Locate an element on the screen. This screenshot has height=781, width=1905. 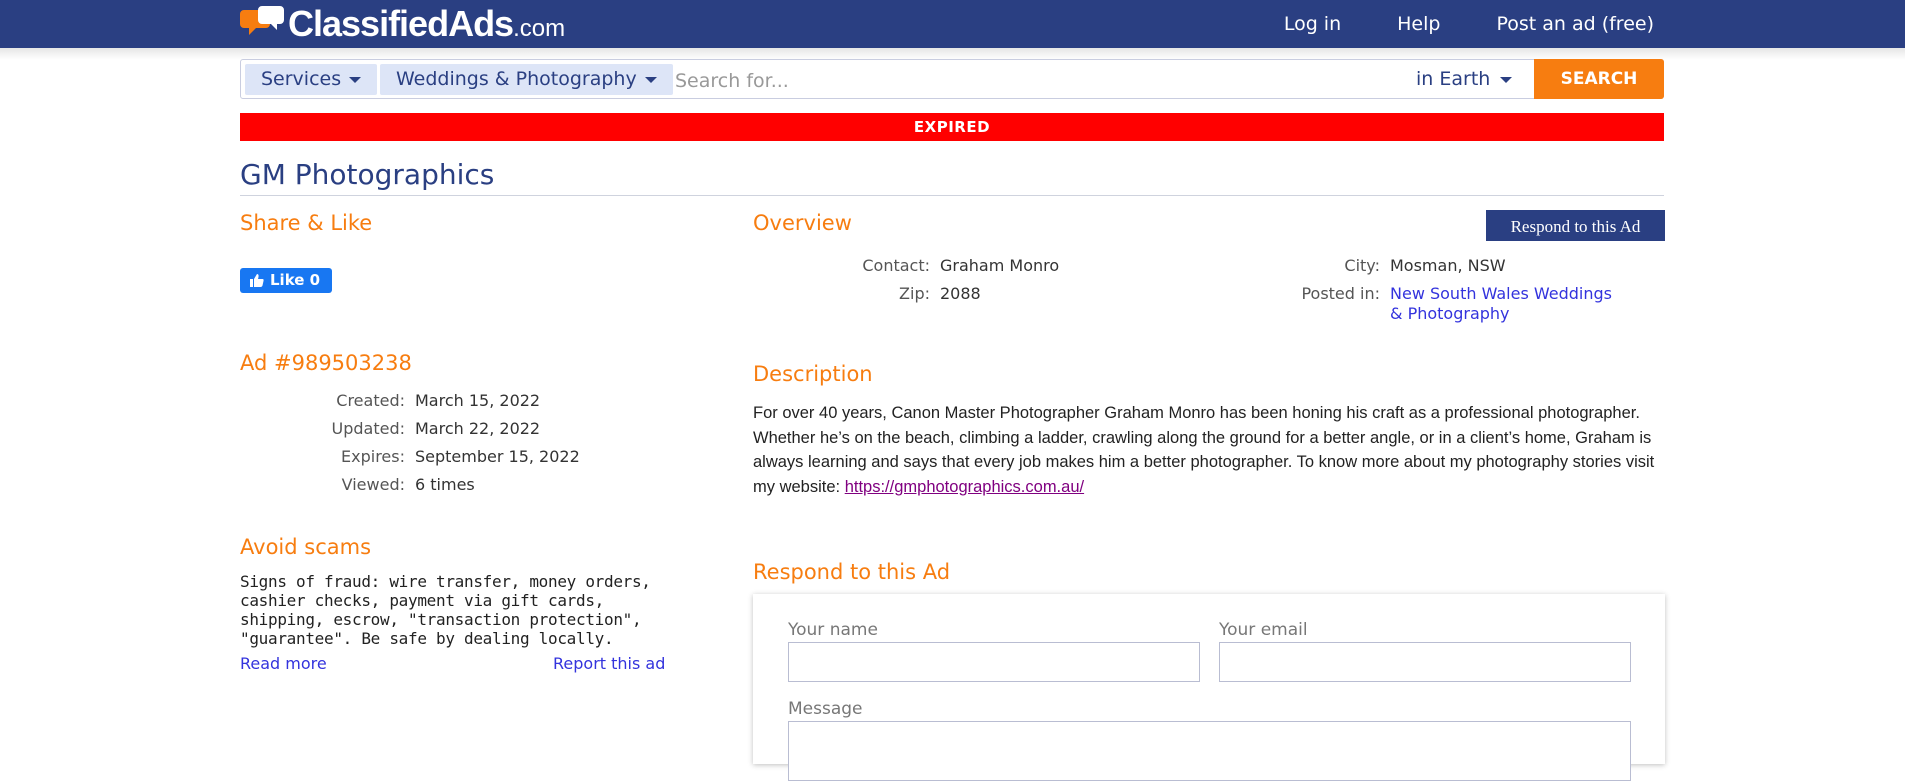
category-label: Services is located at coordinates (301, 79).